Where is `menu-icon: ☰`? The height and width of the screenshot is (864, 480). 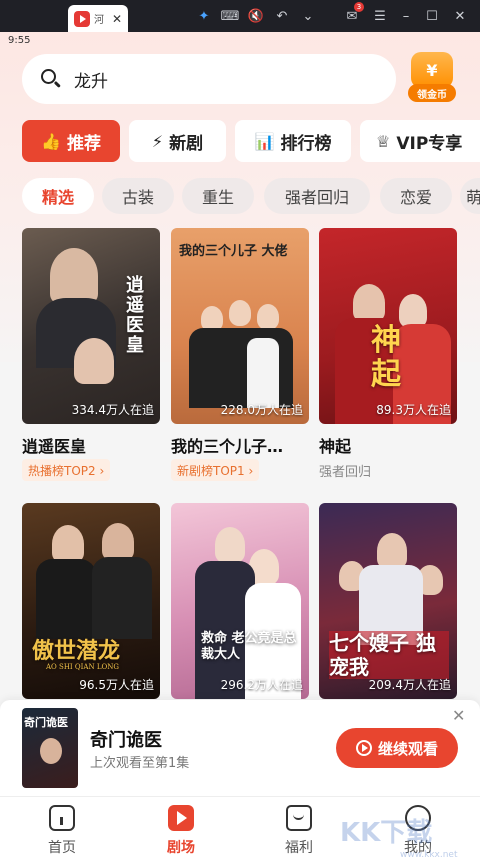
menu-icon: ☰ is located at coordinates (380, 16).